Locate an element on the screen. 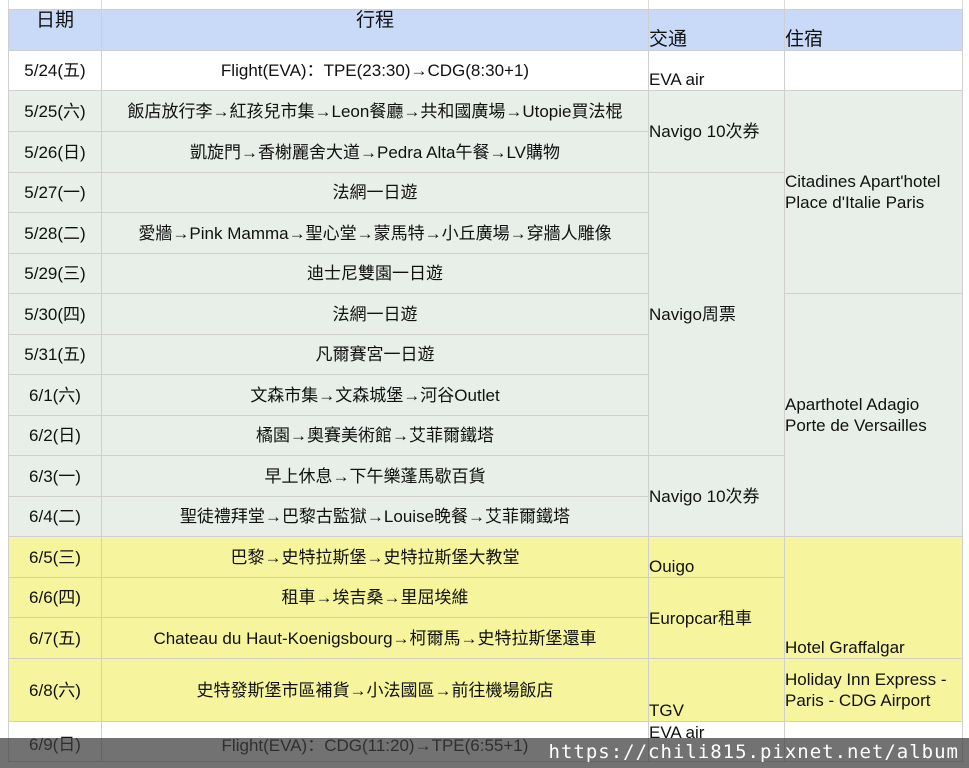 The height and width of the screenshot is (768, 969). itinerary-cell: 史特發斯堡市區補貨→小法國區→前往機場飯店 is located at coordinates (375, 690).